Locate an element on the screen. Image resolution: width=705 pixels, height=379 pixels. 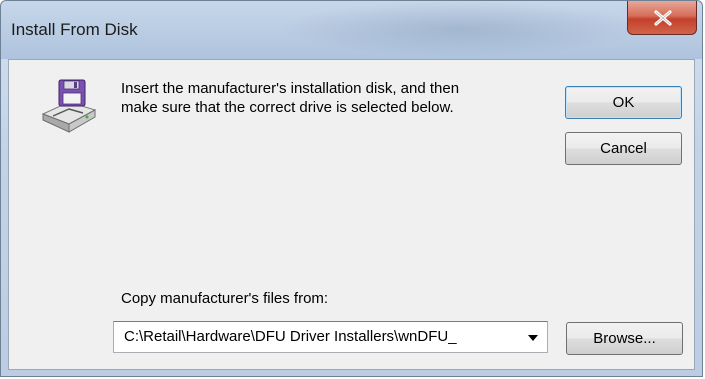
close-button is located at coordinates (662, 18).